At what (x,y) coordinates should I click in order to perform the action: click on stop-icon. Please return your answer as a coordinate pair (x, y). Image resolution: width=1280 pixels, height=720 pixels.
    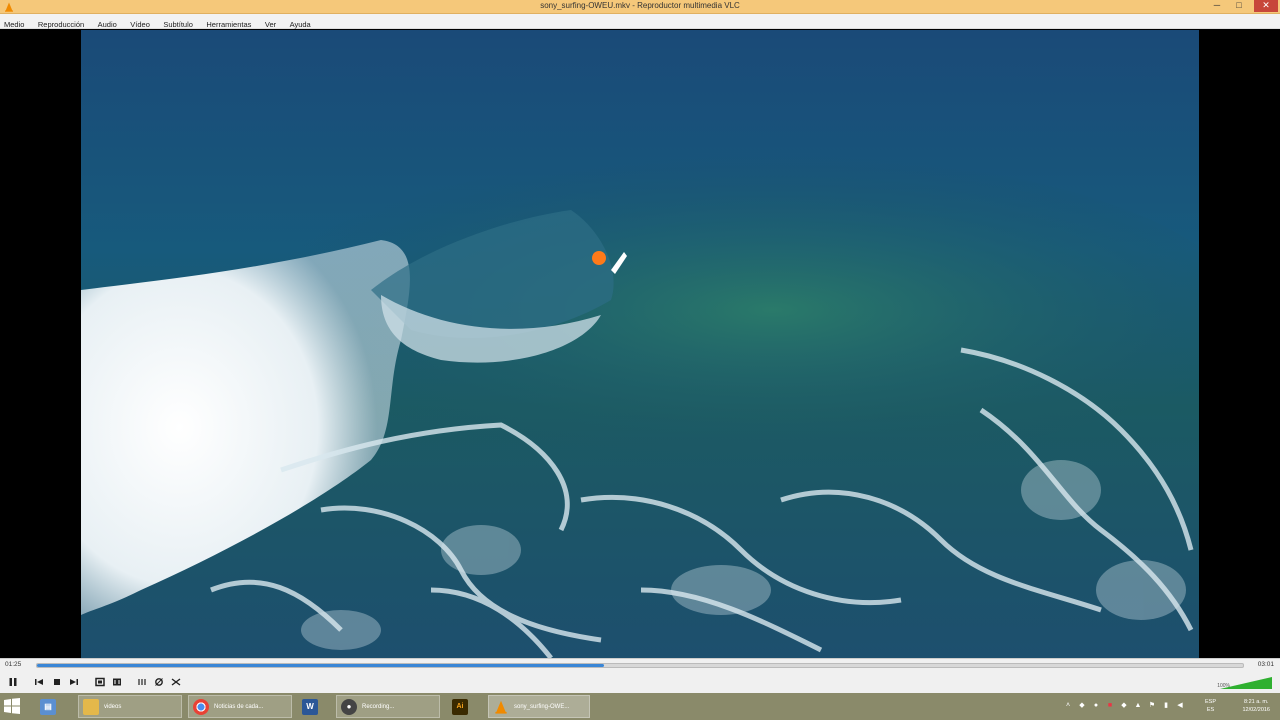
    Looking at the image, I should click on (57, 682).